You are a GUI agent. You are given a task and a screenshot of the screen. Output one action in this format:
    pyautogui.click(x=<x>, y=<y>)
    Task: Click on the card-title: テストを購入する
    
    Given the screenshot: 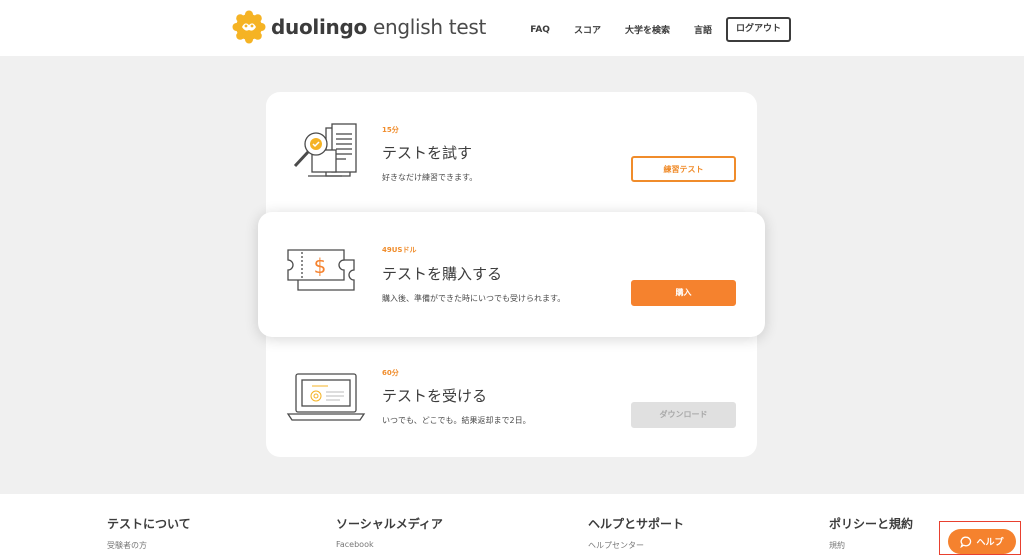 What is the action you would take?
    pyautogui.click(x=442, y=274)
    